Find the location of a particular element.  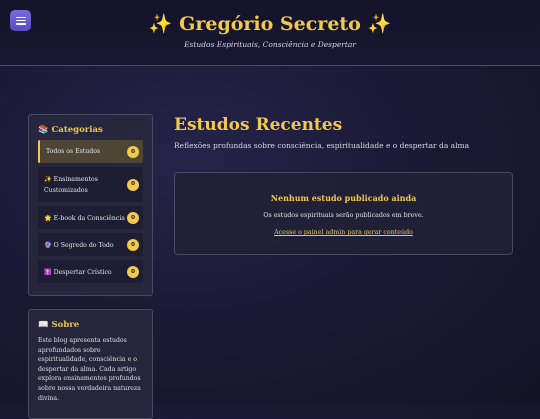

category-item-custom-teachings: ✨ Ensinamentos Customizados 0 is located at coordinates (90, 184).